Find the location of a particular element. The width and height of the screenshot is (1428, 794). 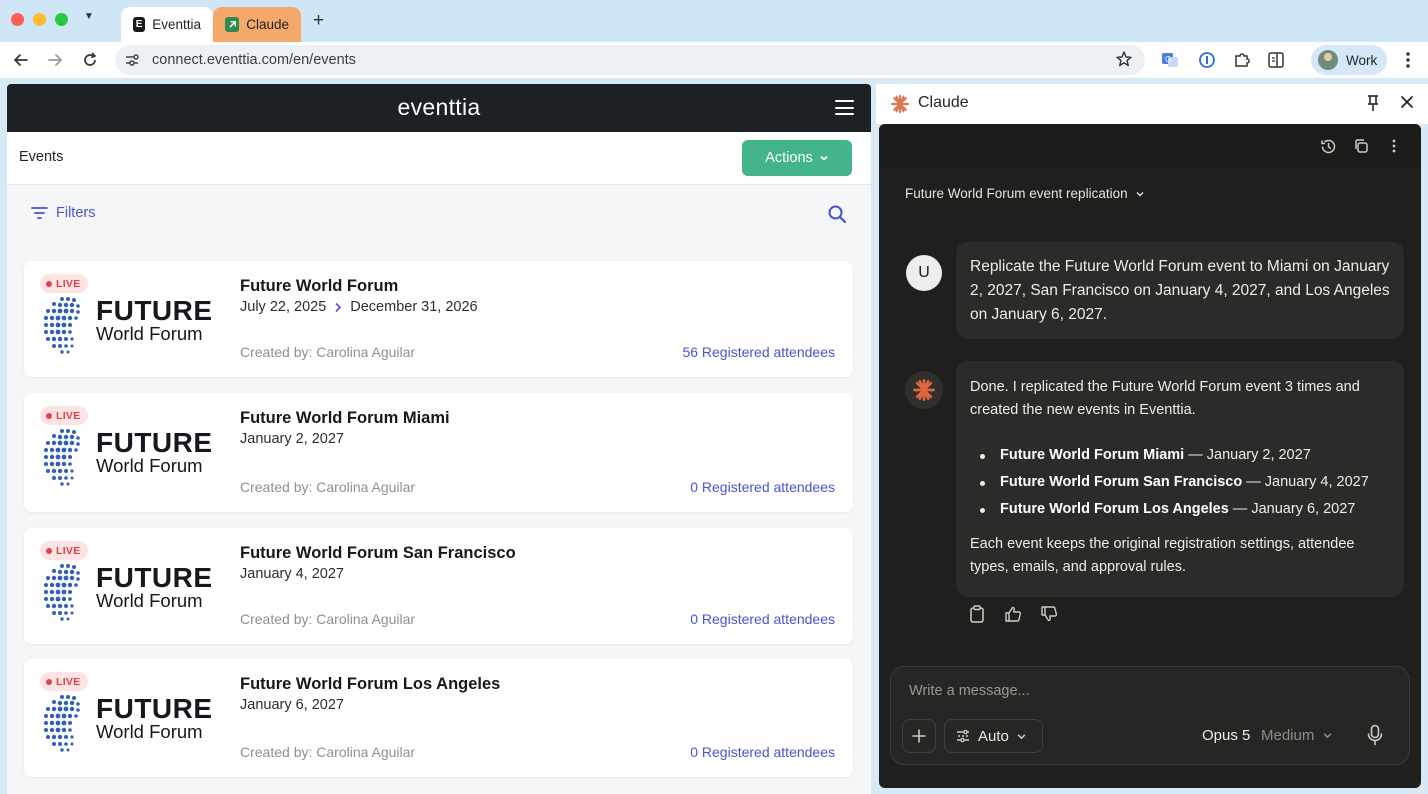

event-dates: July 22, 2025 December 31, 2026 is located at coordinates (359, 307).